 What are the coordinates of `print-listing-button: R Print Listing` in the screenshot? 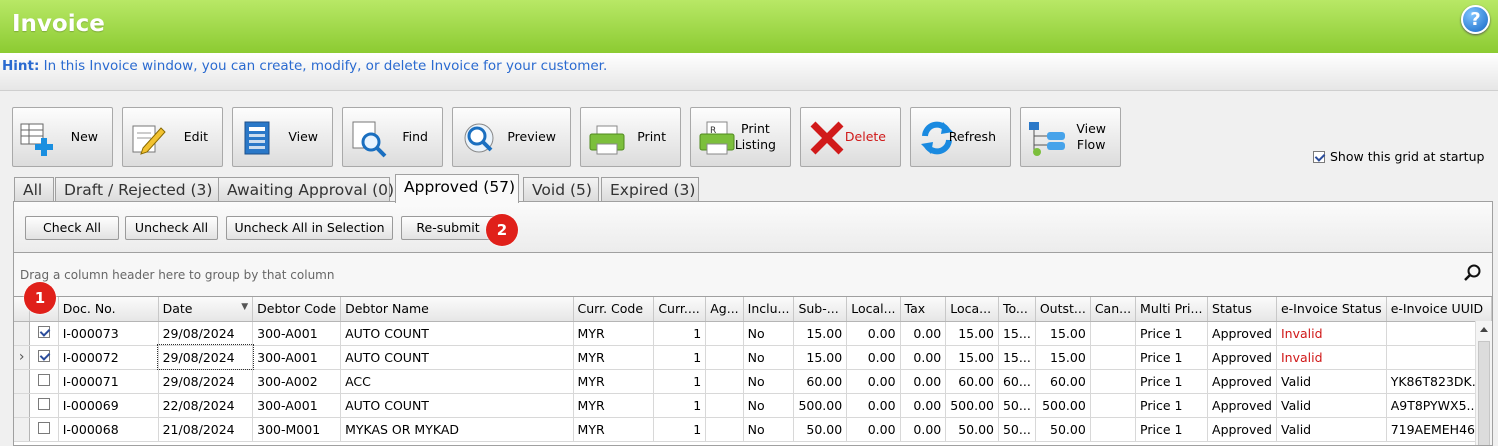 It's located at (740, 137).